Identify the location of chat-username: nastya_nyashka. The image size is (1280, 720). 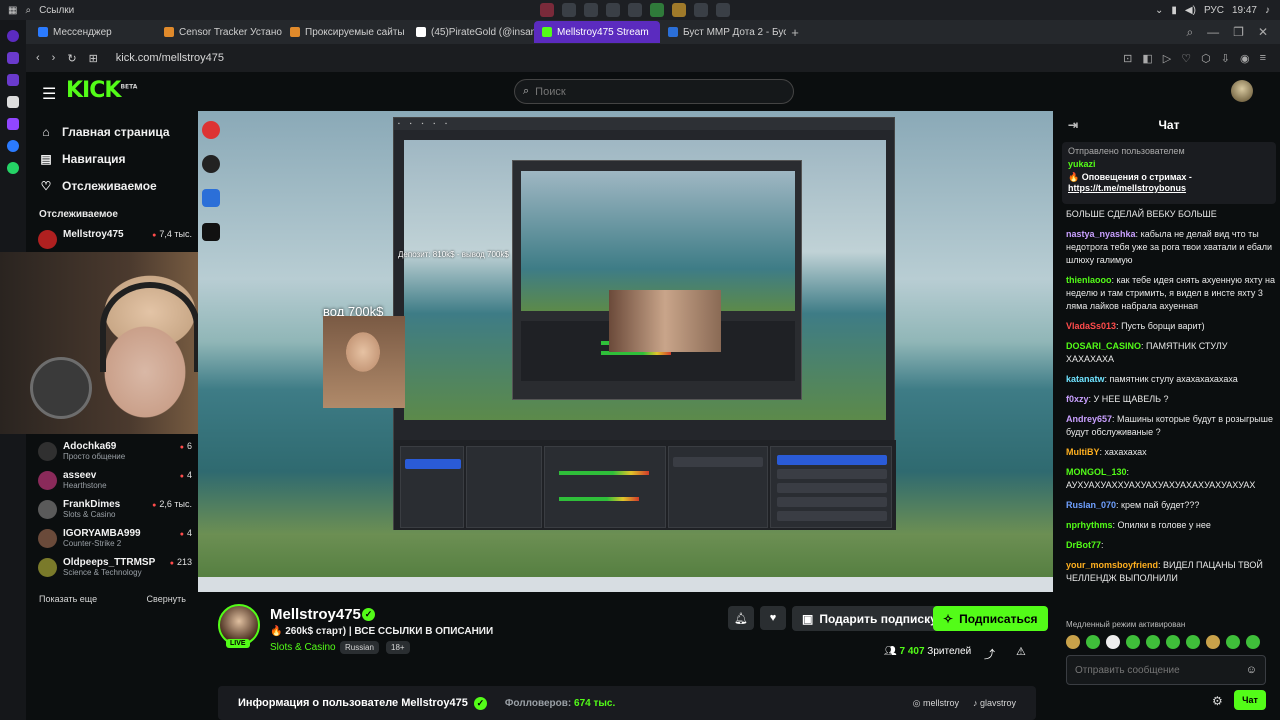
(1101, 234).